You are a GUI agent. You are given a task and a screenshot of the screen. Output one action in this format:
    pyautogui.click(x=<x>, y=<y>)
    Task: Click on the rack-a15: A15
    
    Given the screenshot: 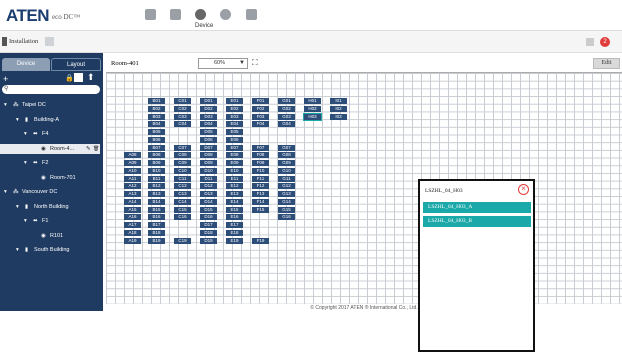 What is the action you would take?
    pyautogui.click(x=132, y=209)
    